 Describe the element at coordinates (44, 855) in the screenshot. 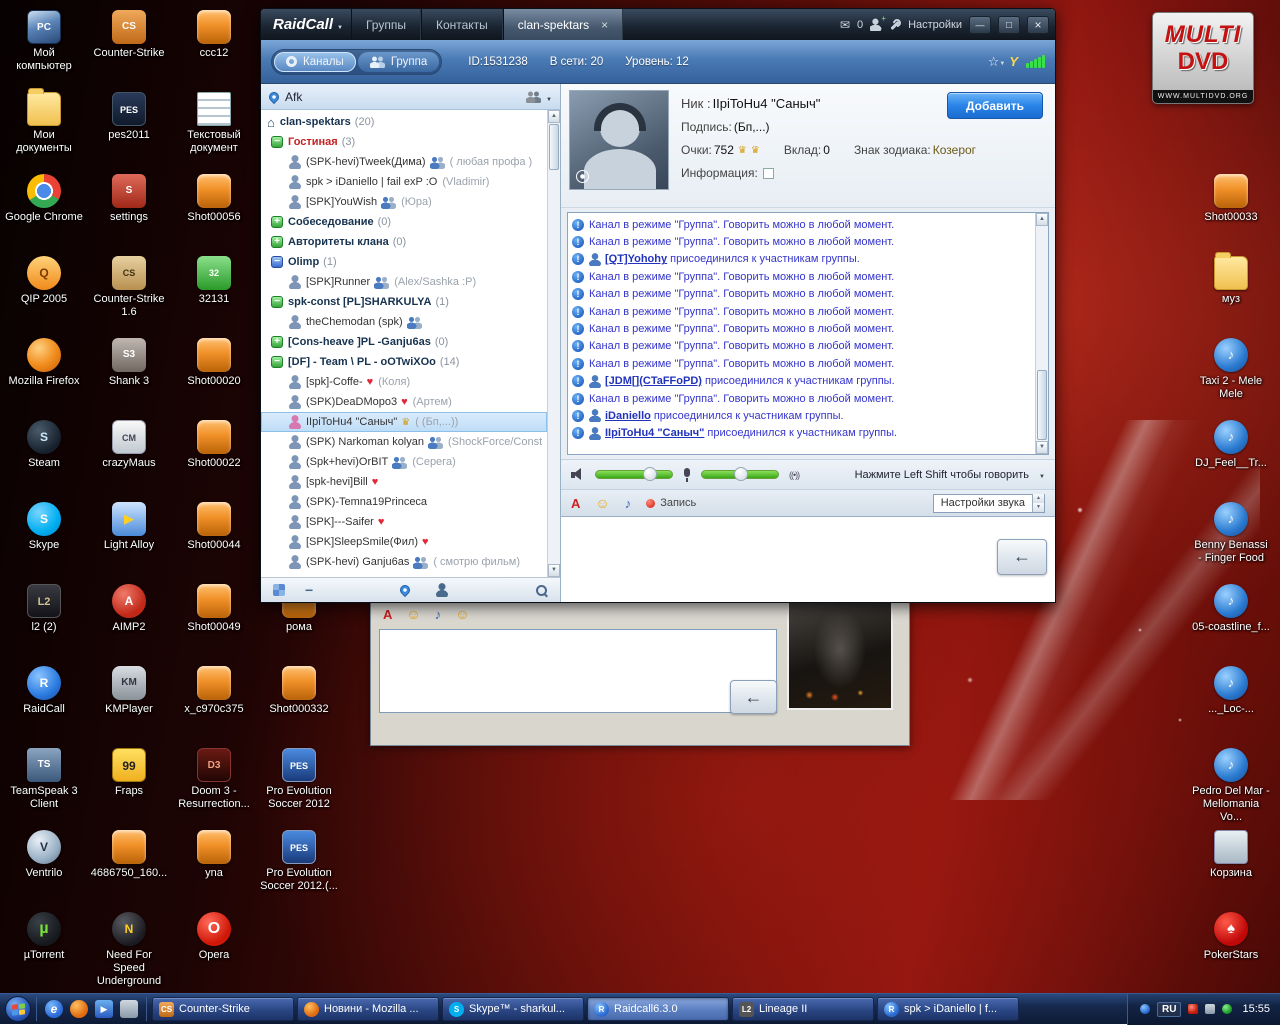

I see `desktop-icon-ventrilo: VVentrilo` at that location.